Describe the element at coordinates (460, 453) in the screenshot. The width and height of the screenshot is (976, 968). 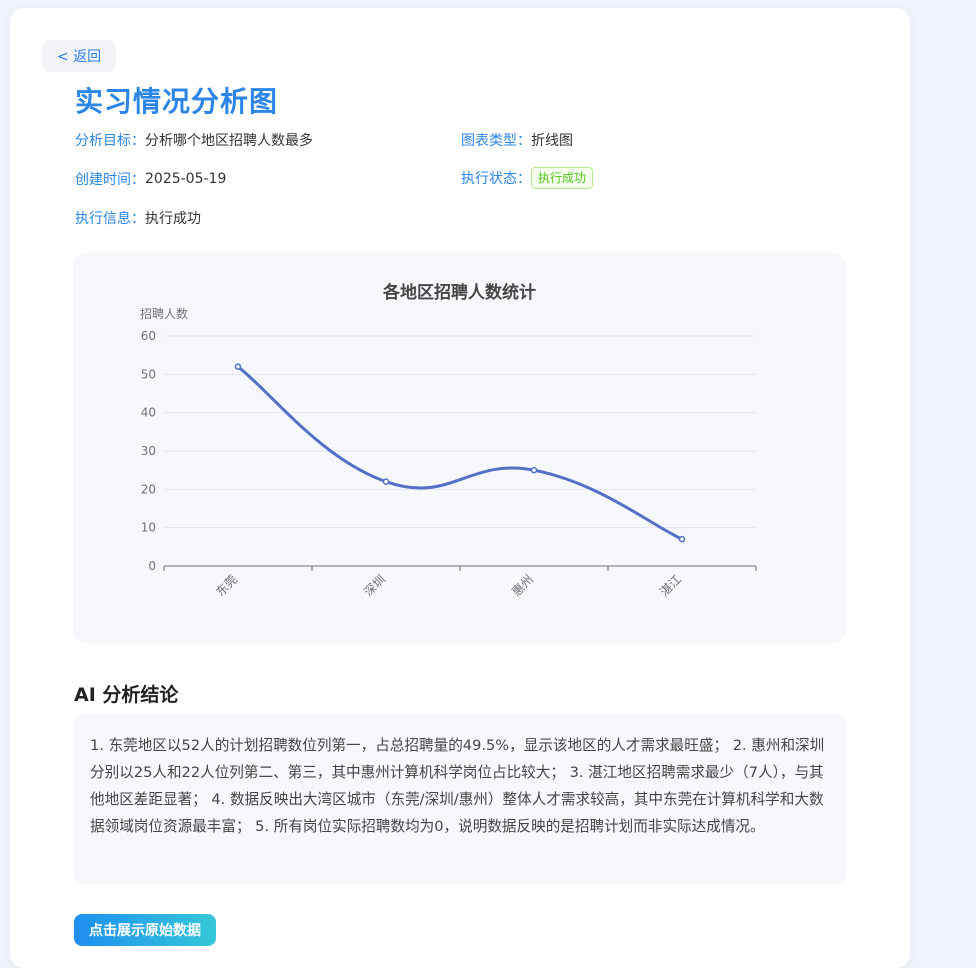
I see `series-line` at that location.